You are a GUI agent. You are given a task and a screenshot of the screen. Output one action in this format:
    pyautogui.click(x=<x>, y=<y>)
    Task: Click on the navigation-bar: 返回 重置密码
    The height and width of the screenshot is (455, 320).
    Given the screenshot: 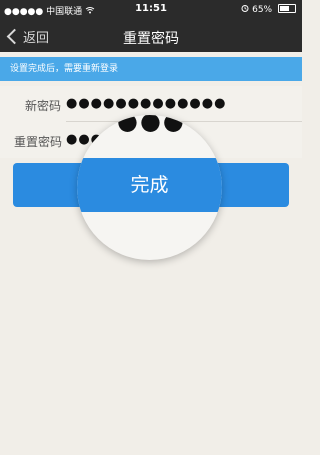 What is the action you would take?
    pyautogui.click(x=151, y=36)
    